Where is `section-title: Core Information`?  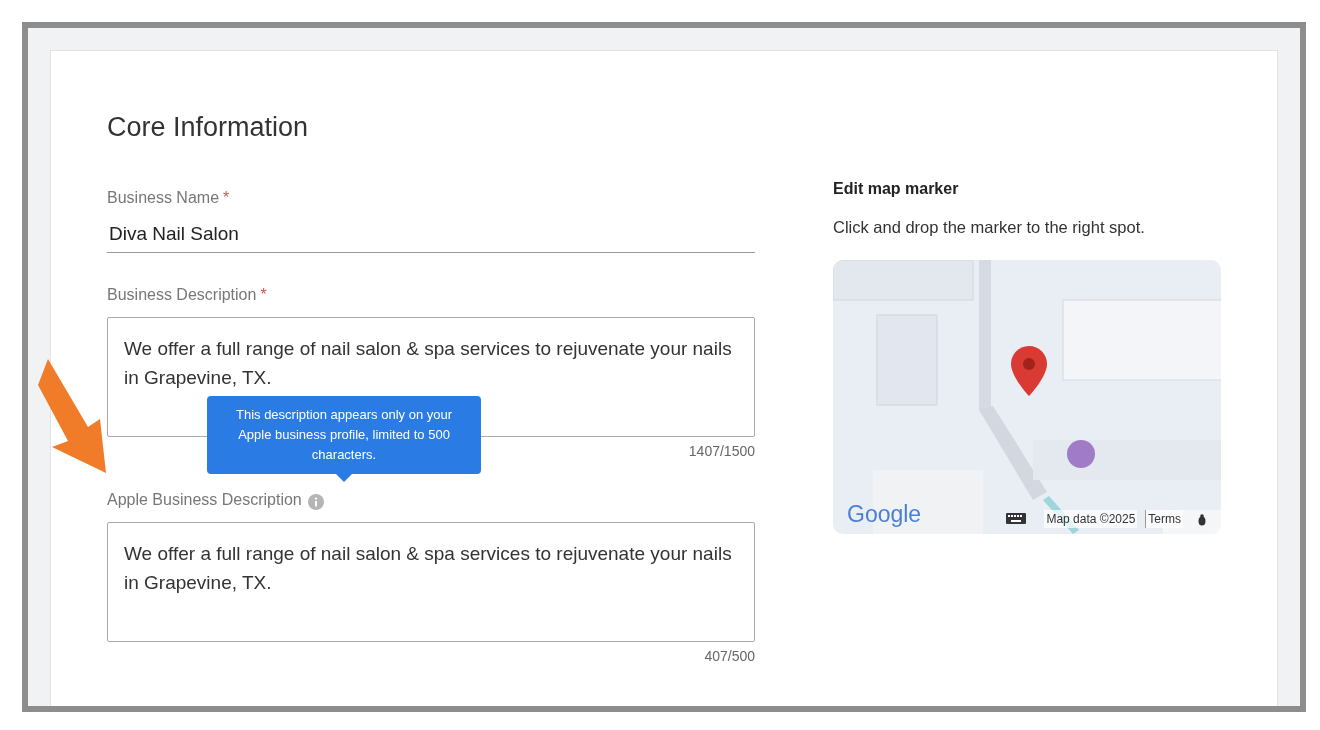 section-title: Core Information is located at coordinates (208, 127).